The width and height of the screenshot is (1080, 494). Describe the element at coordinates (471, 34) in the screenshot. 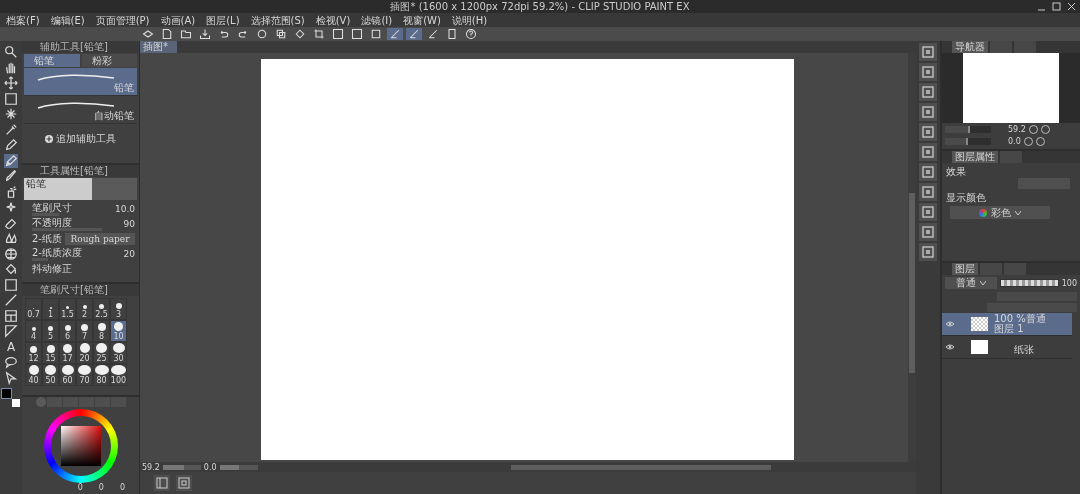

I see `help-icon` at that location.